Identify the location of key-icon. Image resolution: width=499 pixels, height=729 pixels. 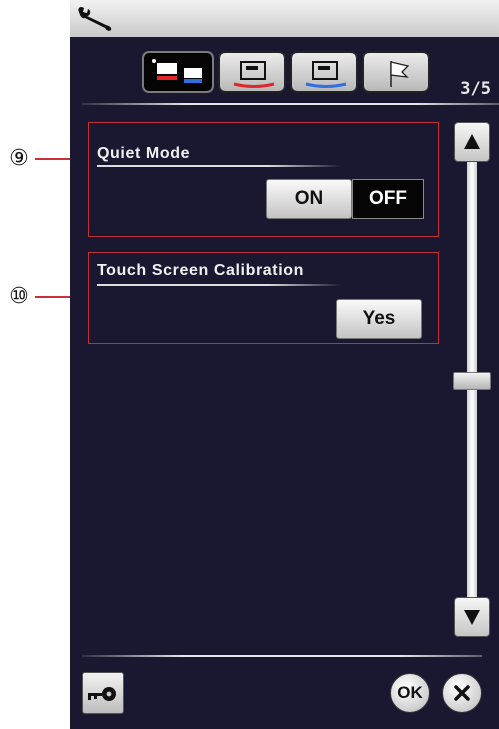
(102, 694).